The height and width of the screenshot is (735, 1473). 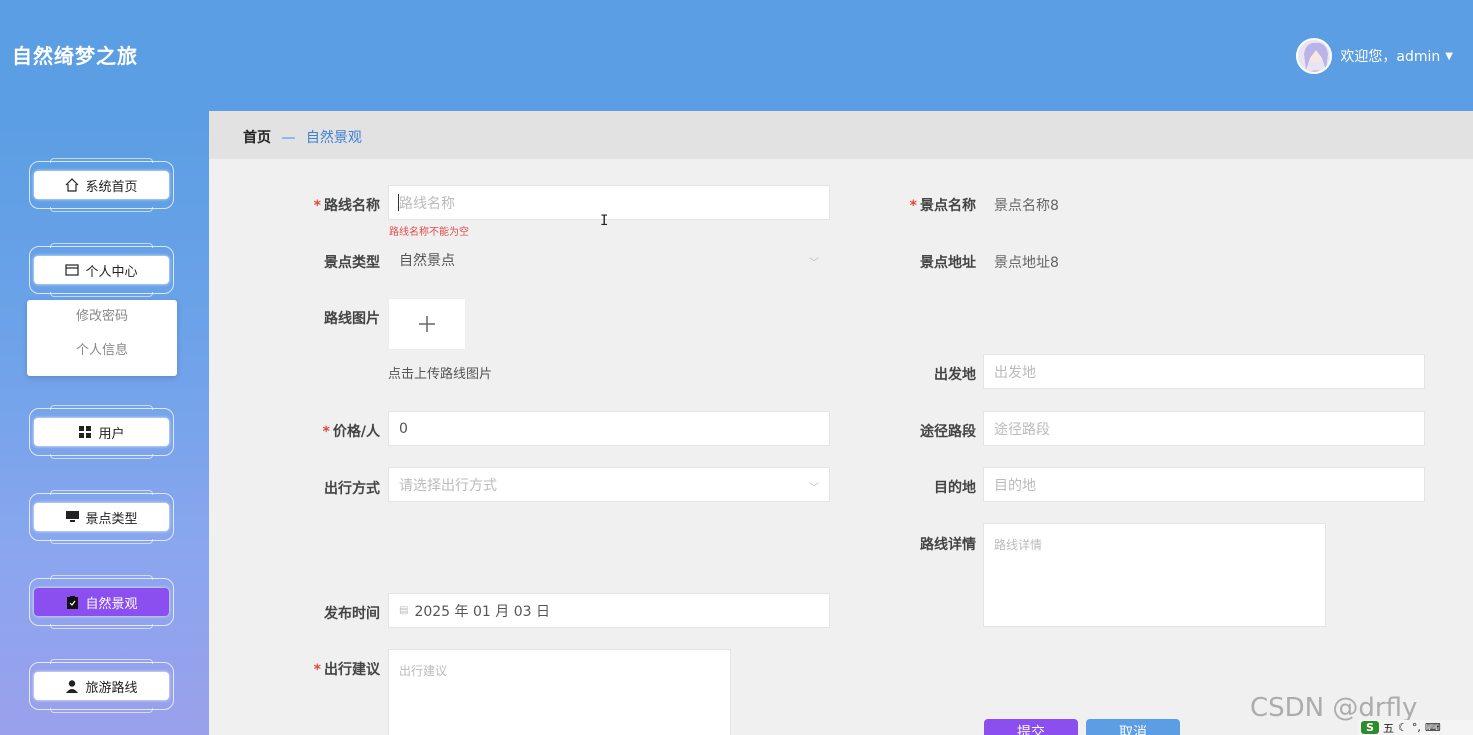 What do you see at coordinates (352, 263) in the screenshot?
I see `spot-type-label: 景点类型` at bounding box center [352, 263].